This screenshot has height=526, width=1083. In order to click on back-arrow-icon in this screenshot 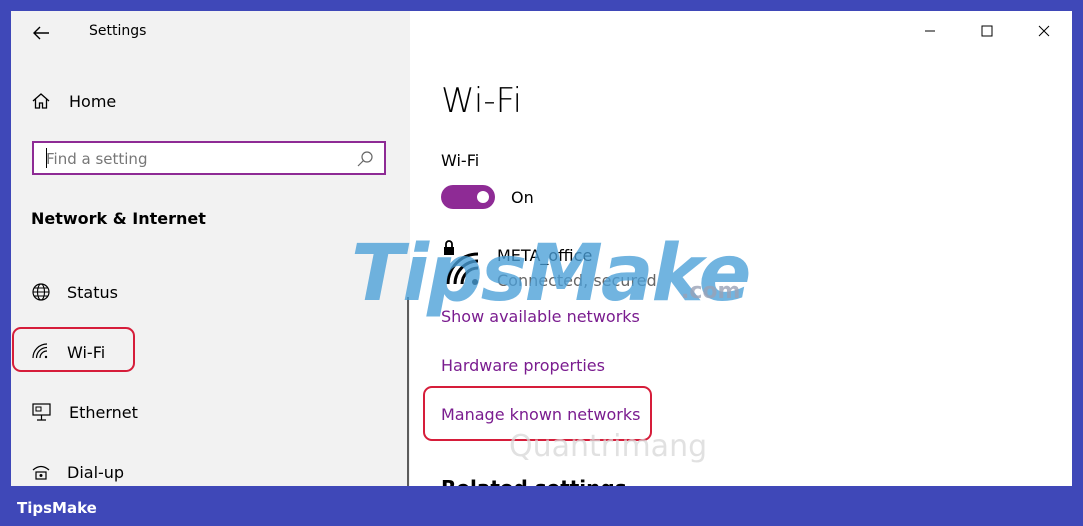, I will do `click(41, 33)`.